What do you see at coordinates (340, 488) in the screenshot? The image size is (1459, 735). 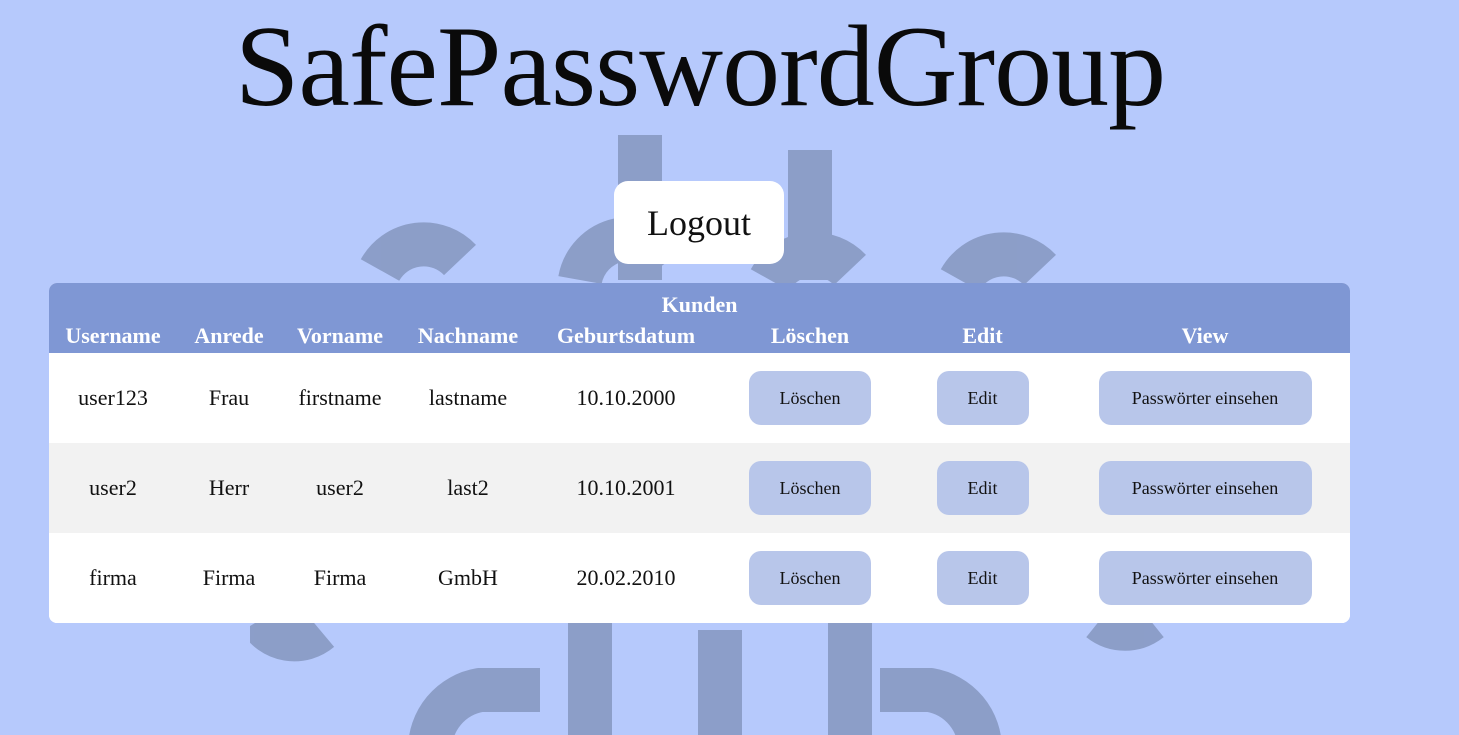 I see `cell-vorname: user2` at bounding box center [340, 488].